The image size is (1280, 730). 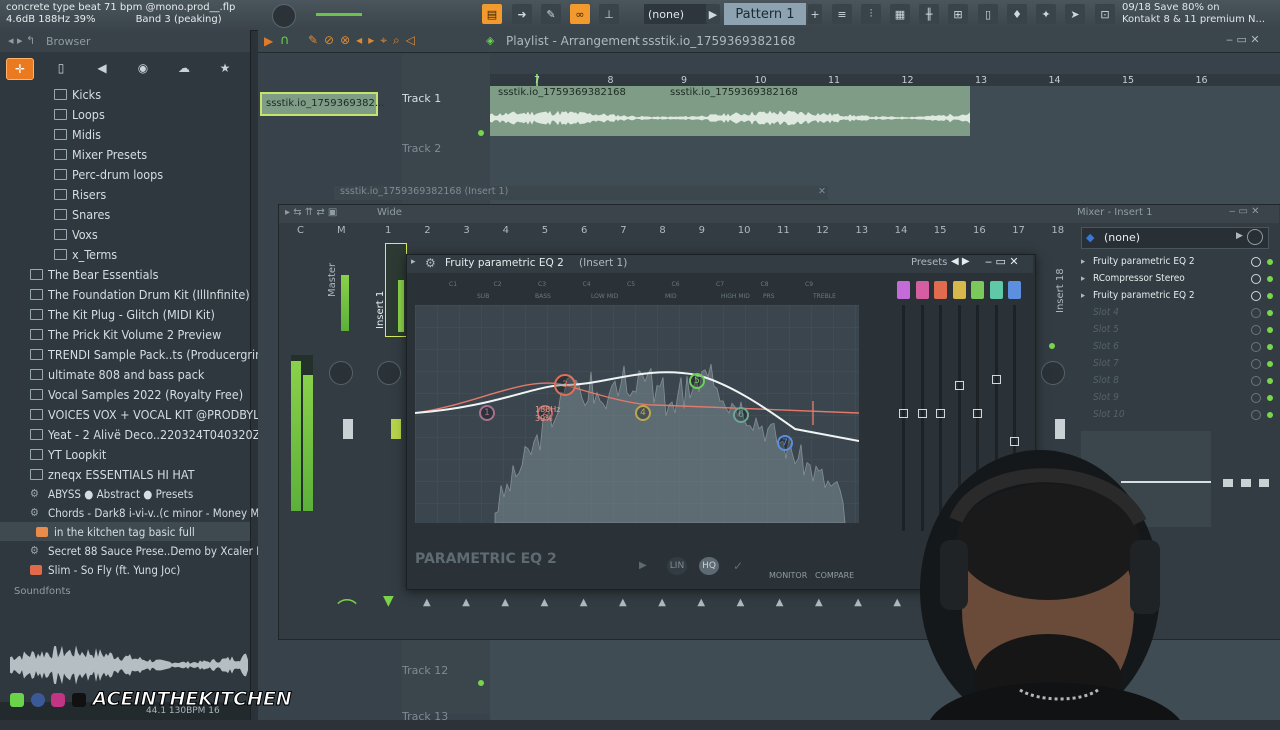 What do you see at coordinates (125, 569) in the screenshot?
I see `browser-file: Slim - So Fly (ft. Yung Joc)` at bounding box center [125, 569].